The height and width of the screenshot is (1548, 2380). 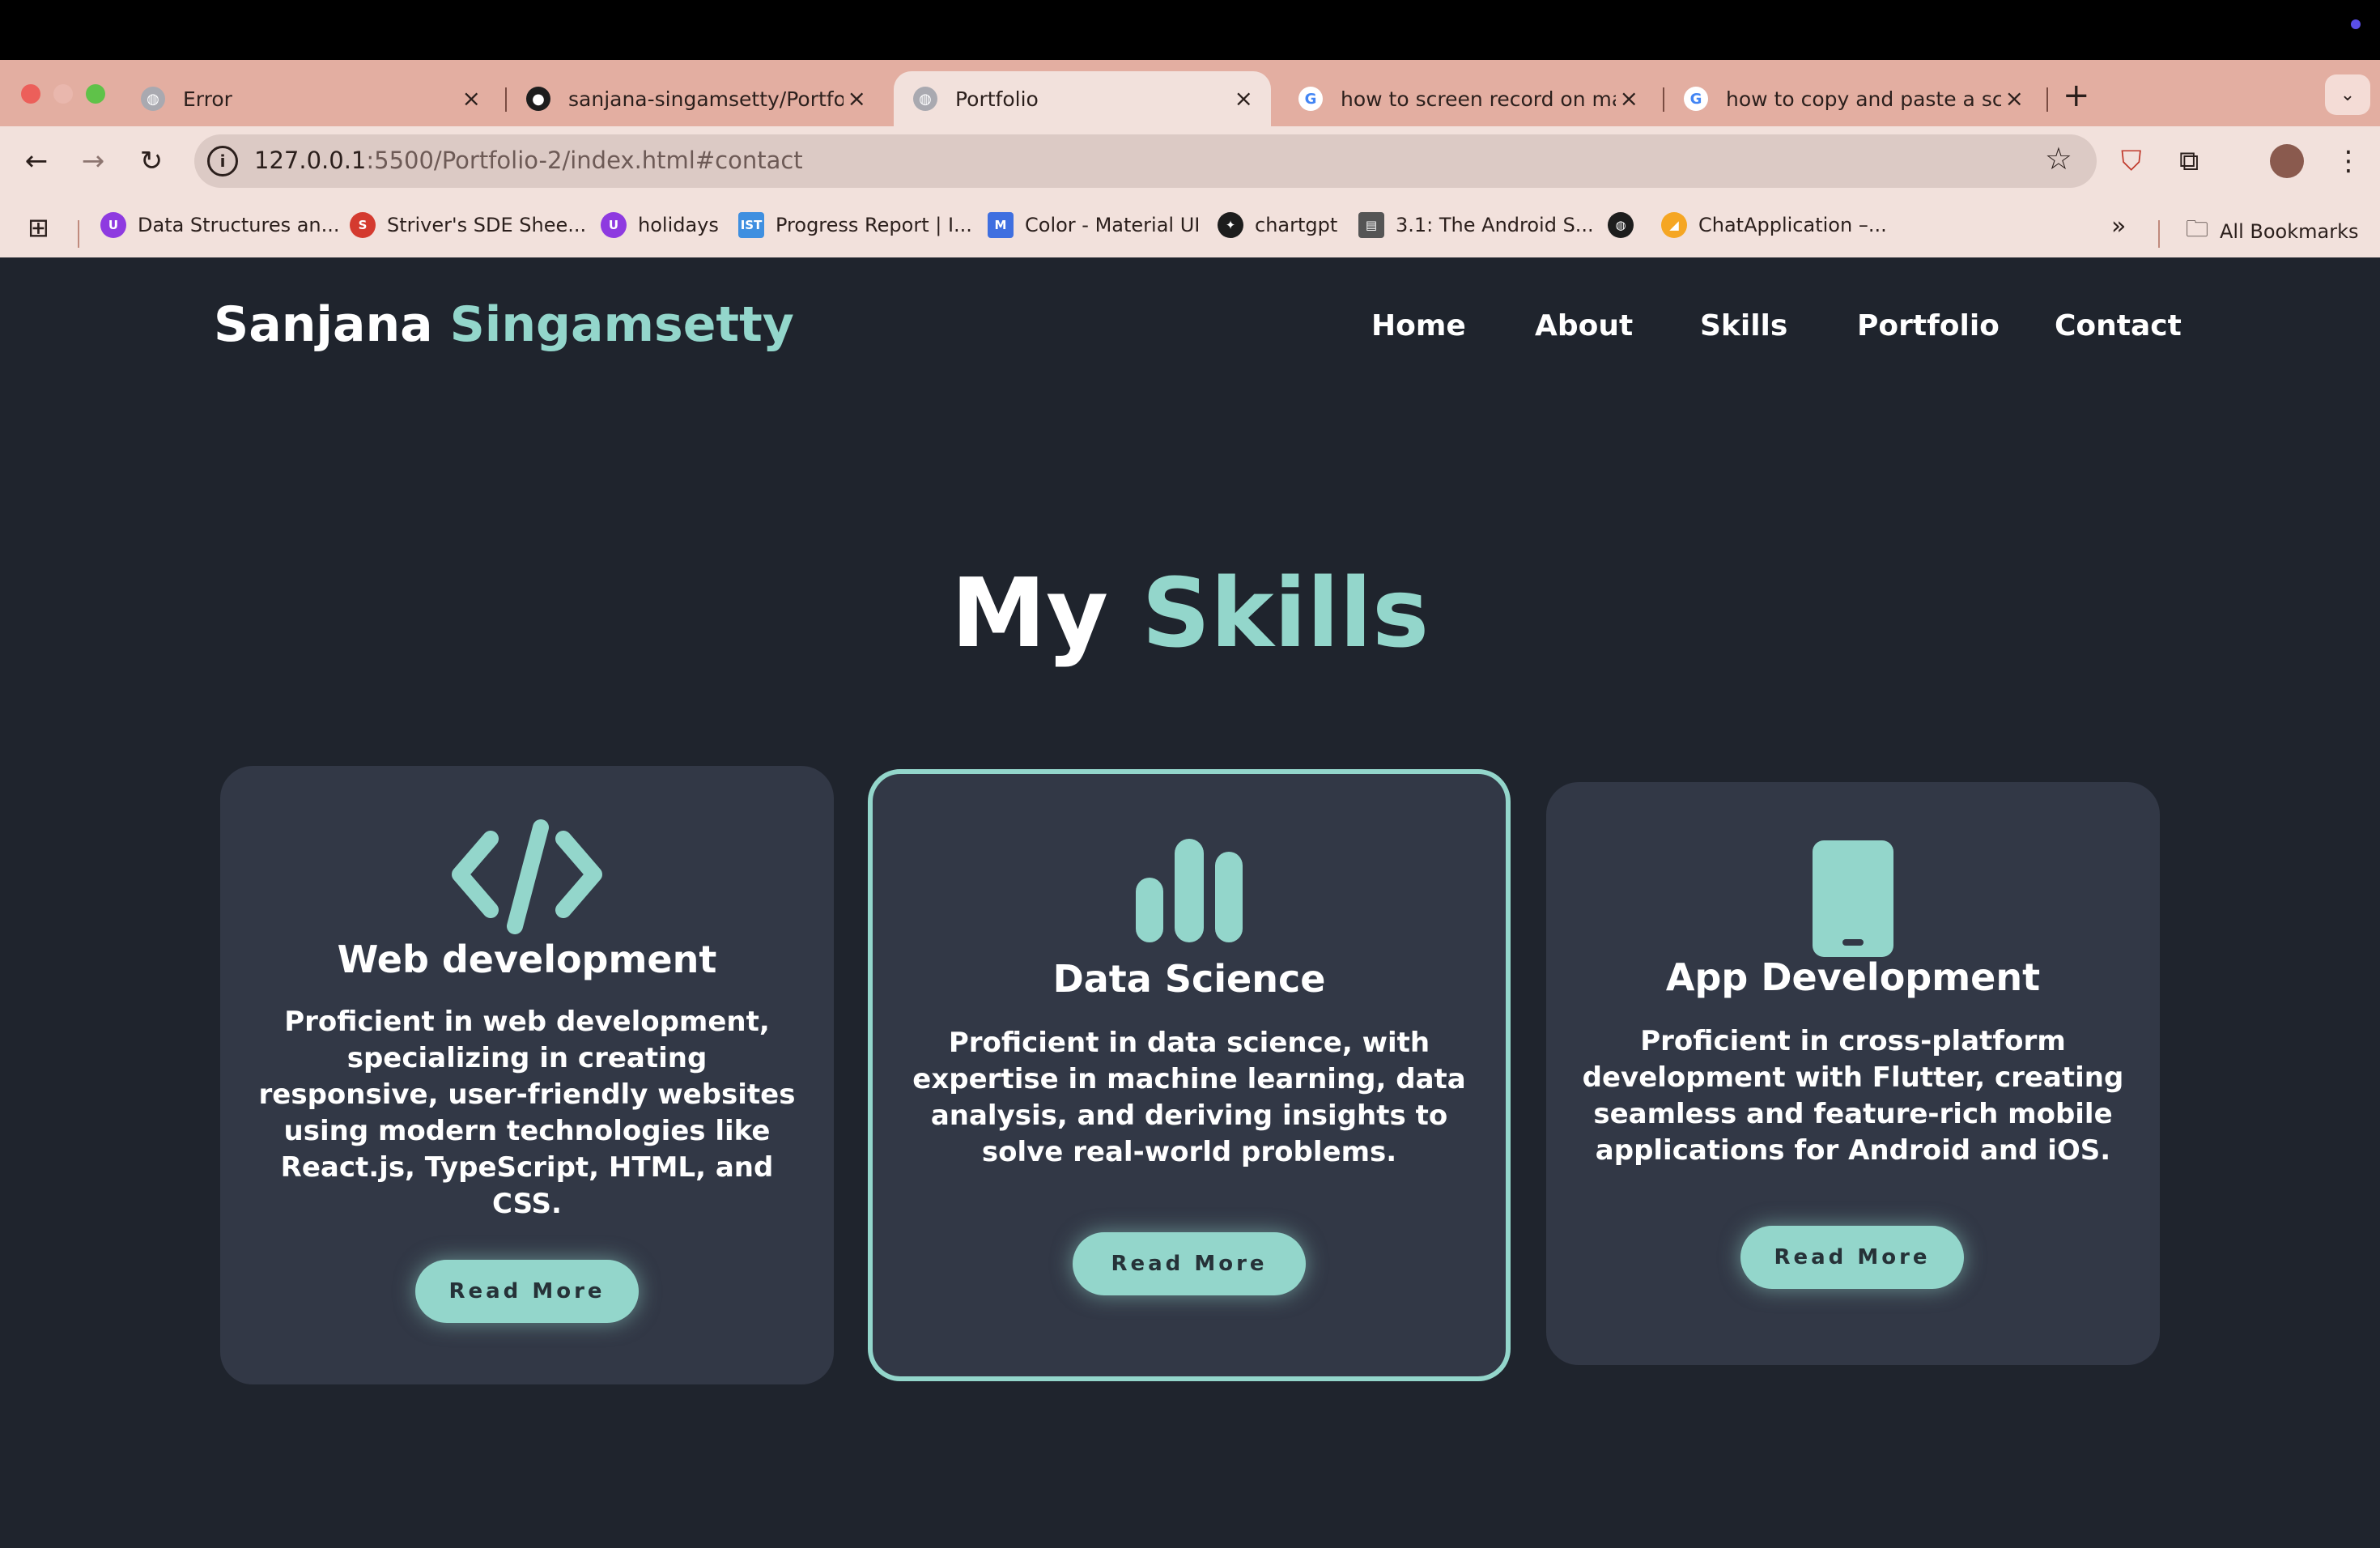 What do you see at coordinates (151, 161) in the screenshot?
I see `reload-button: ↻` at bounding box center [151, 161].